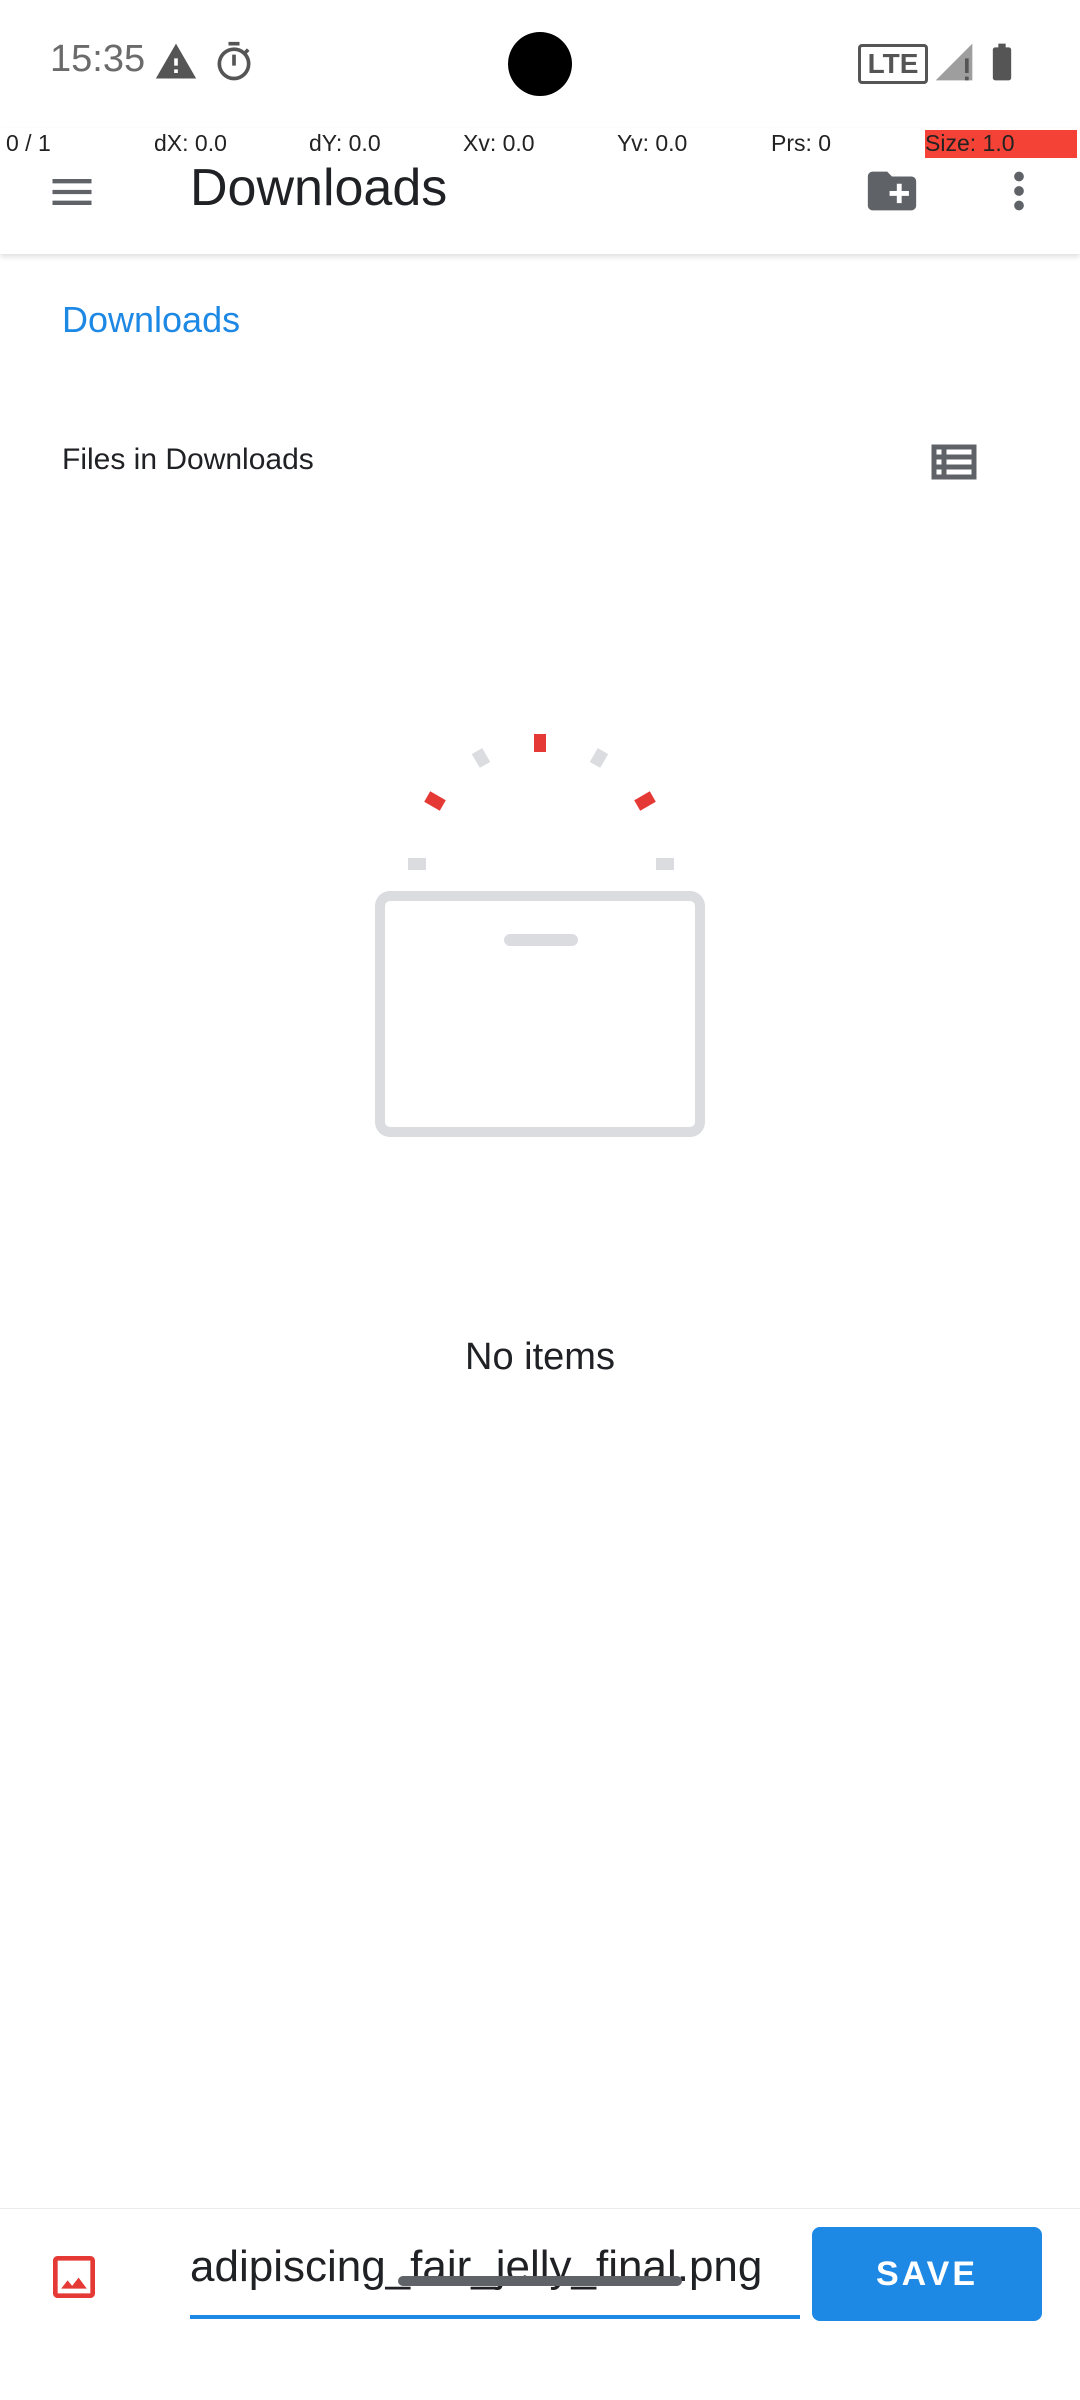 The height and width of the screenshot is (2400, 1080). Describe the element at coordinates (477, 462) in the screenshot. I see `list-header: Files in Downloads` at that location.